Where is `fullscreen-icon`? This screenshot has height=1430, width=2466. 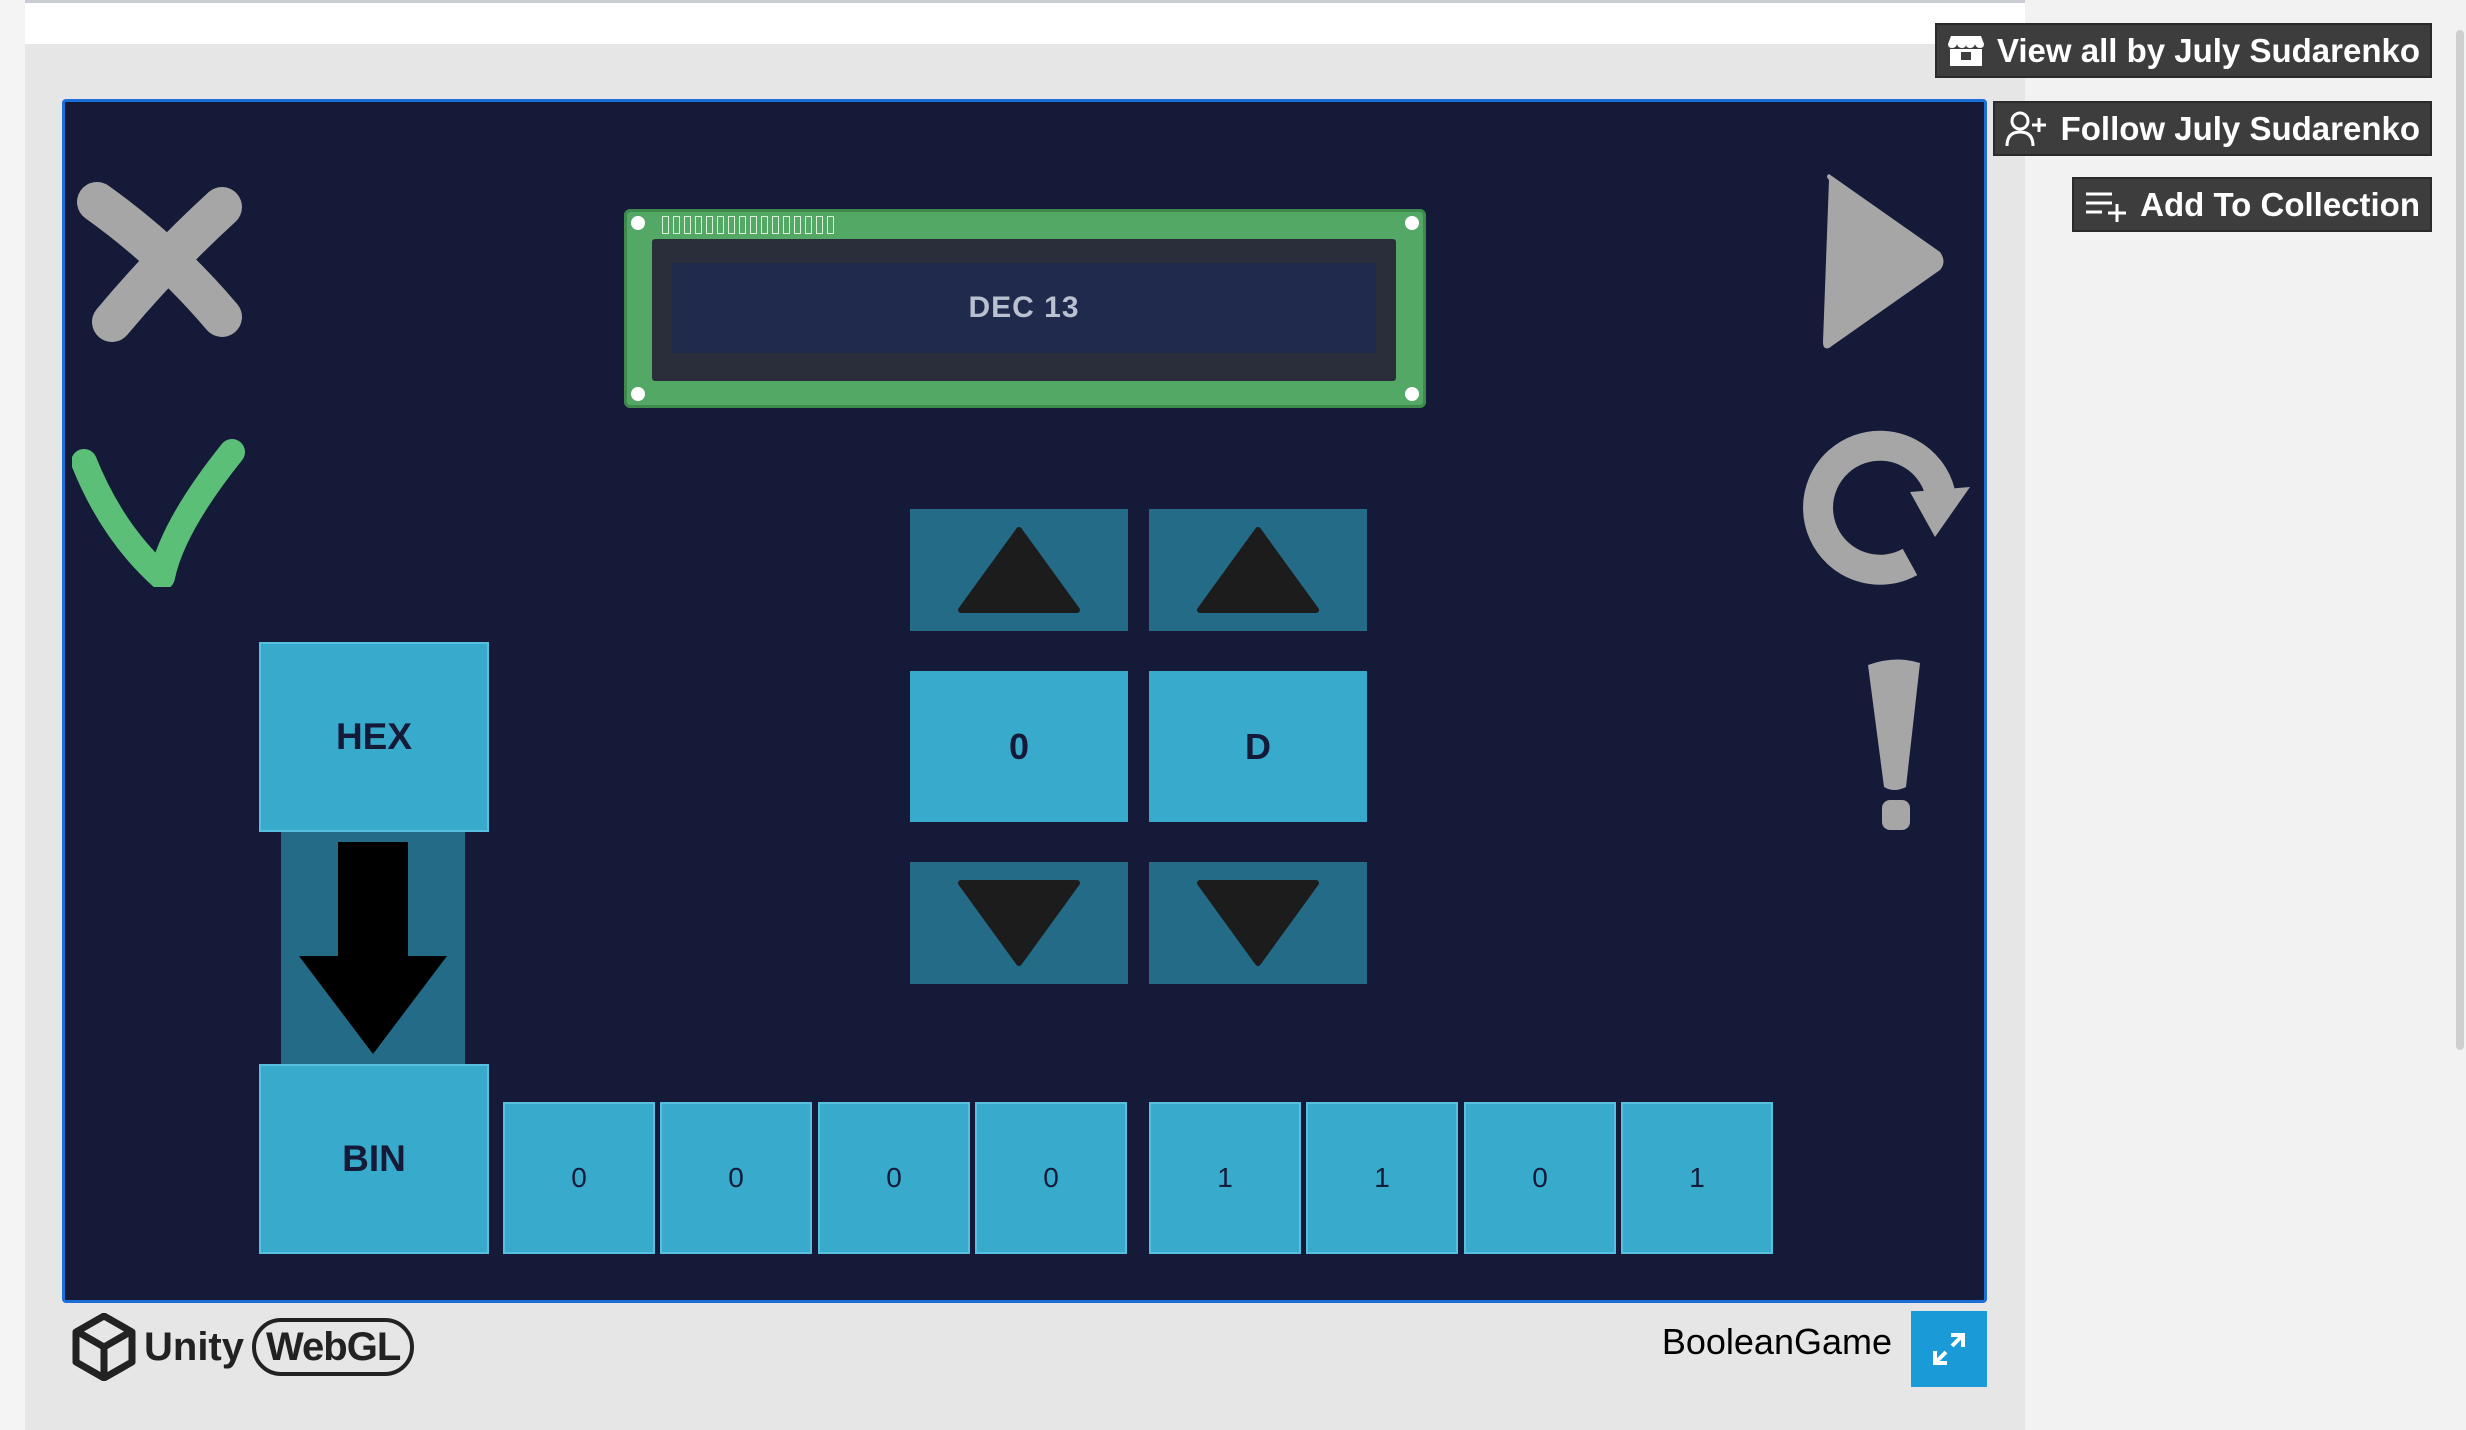 fullscreen-icon is located at coordinates (1949, 1349).